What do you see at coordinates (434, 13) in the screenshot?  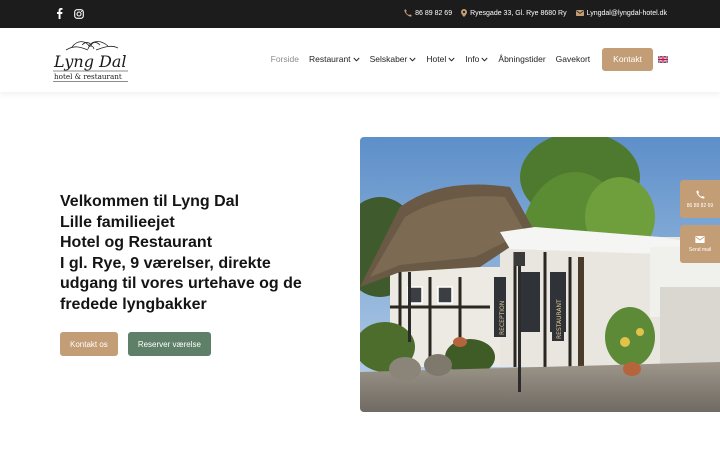 I see `phone-text: 86 89 82 69` at bounding box center [434, 13].